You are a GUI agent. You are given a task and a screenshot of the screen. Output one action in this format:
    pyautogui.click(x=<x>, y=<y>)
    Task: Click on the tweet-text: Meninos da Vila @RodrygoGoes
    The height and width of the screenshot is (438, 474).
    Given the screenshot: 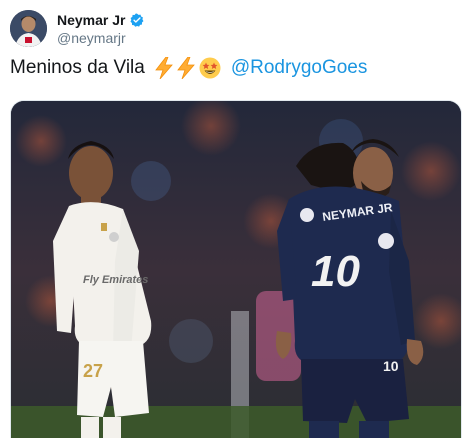 What is the action you would take?
    pyautogui.click(x=189, y=68)
    